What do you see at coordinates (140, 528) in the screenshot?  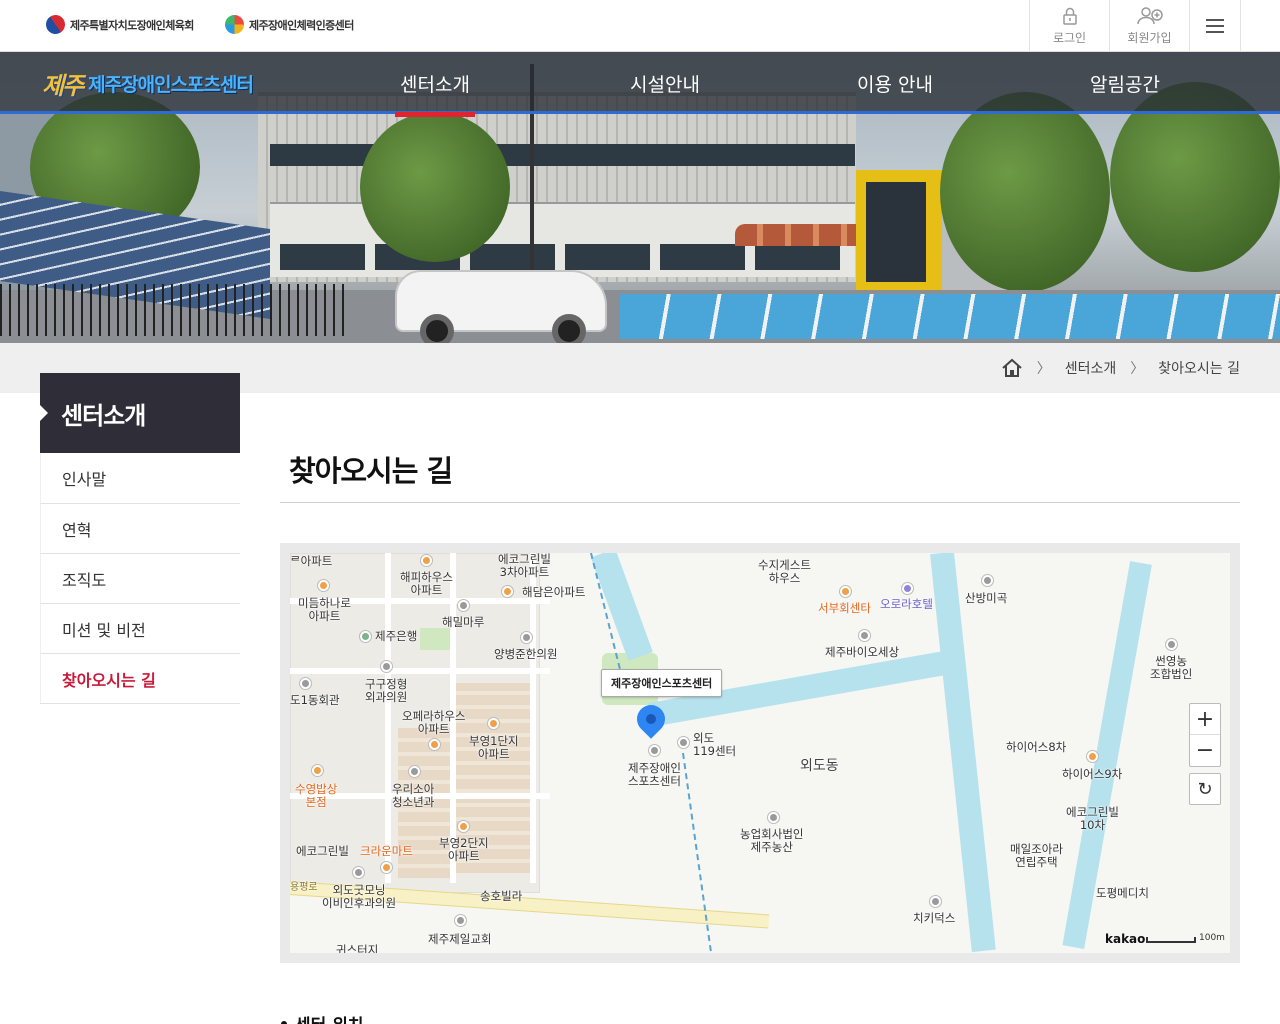 I see `sidebar-item-history: 연혁` at bounding box center [140, 528].